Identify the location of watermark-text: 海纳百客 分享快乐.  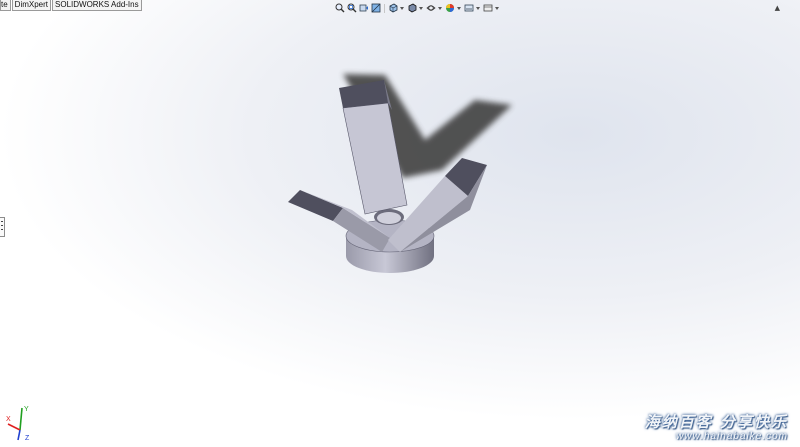
(716, 422).